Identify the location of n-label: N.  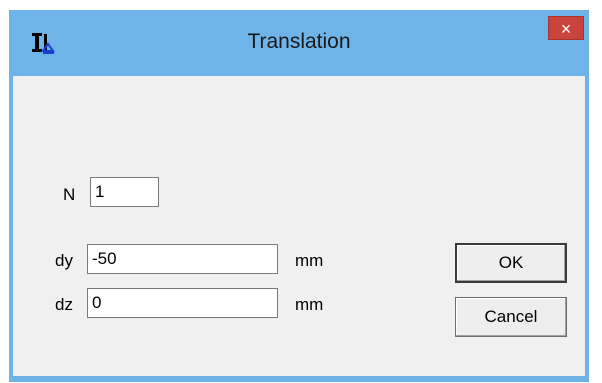
(69, 194).